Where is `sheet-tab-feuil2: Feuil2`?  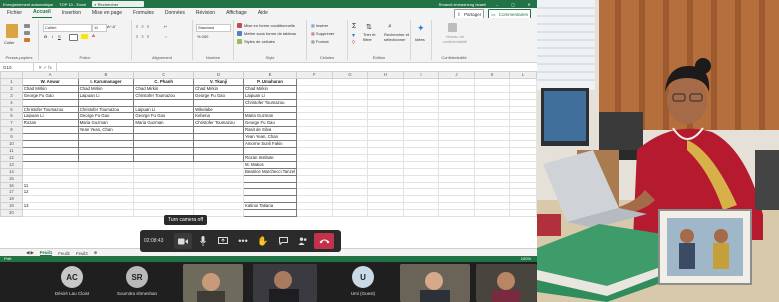
sheet-tab-feuil2: Feuil2 is located at coordinates (64, 253).